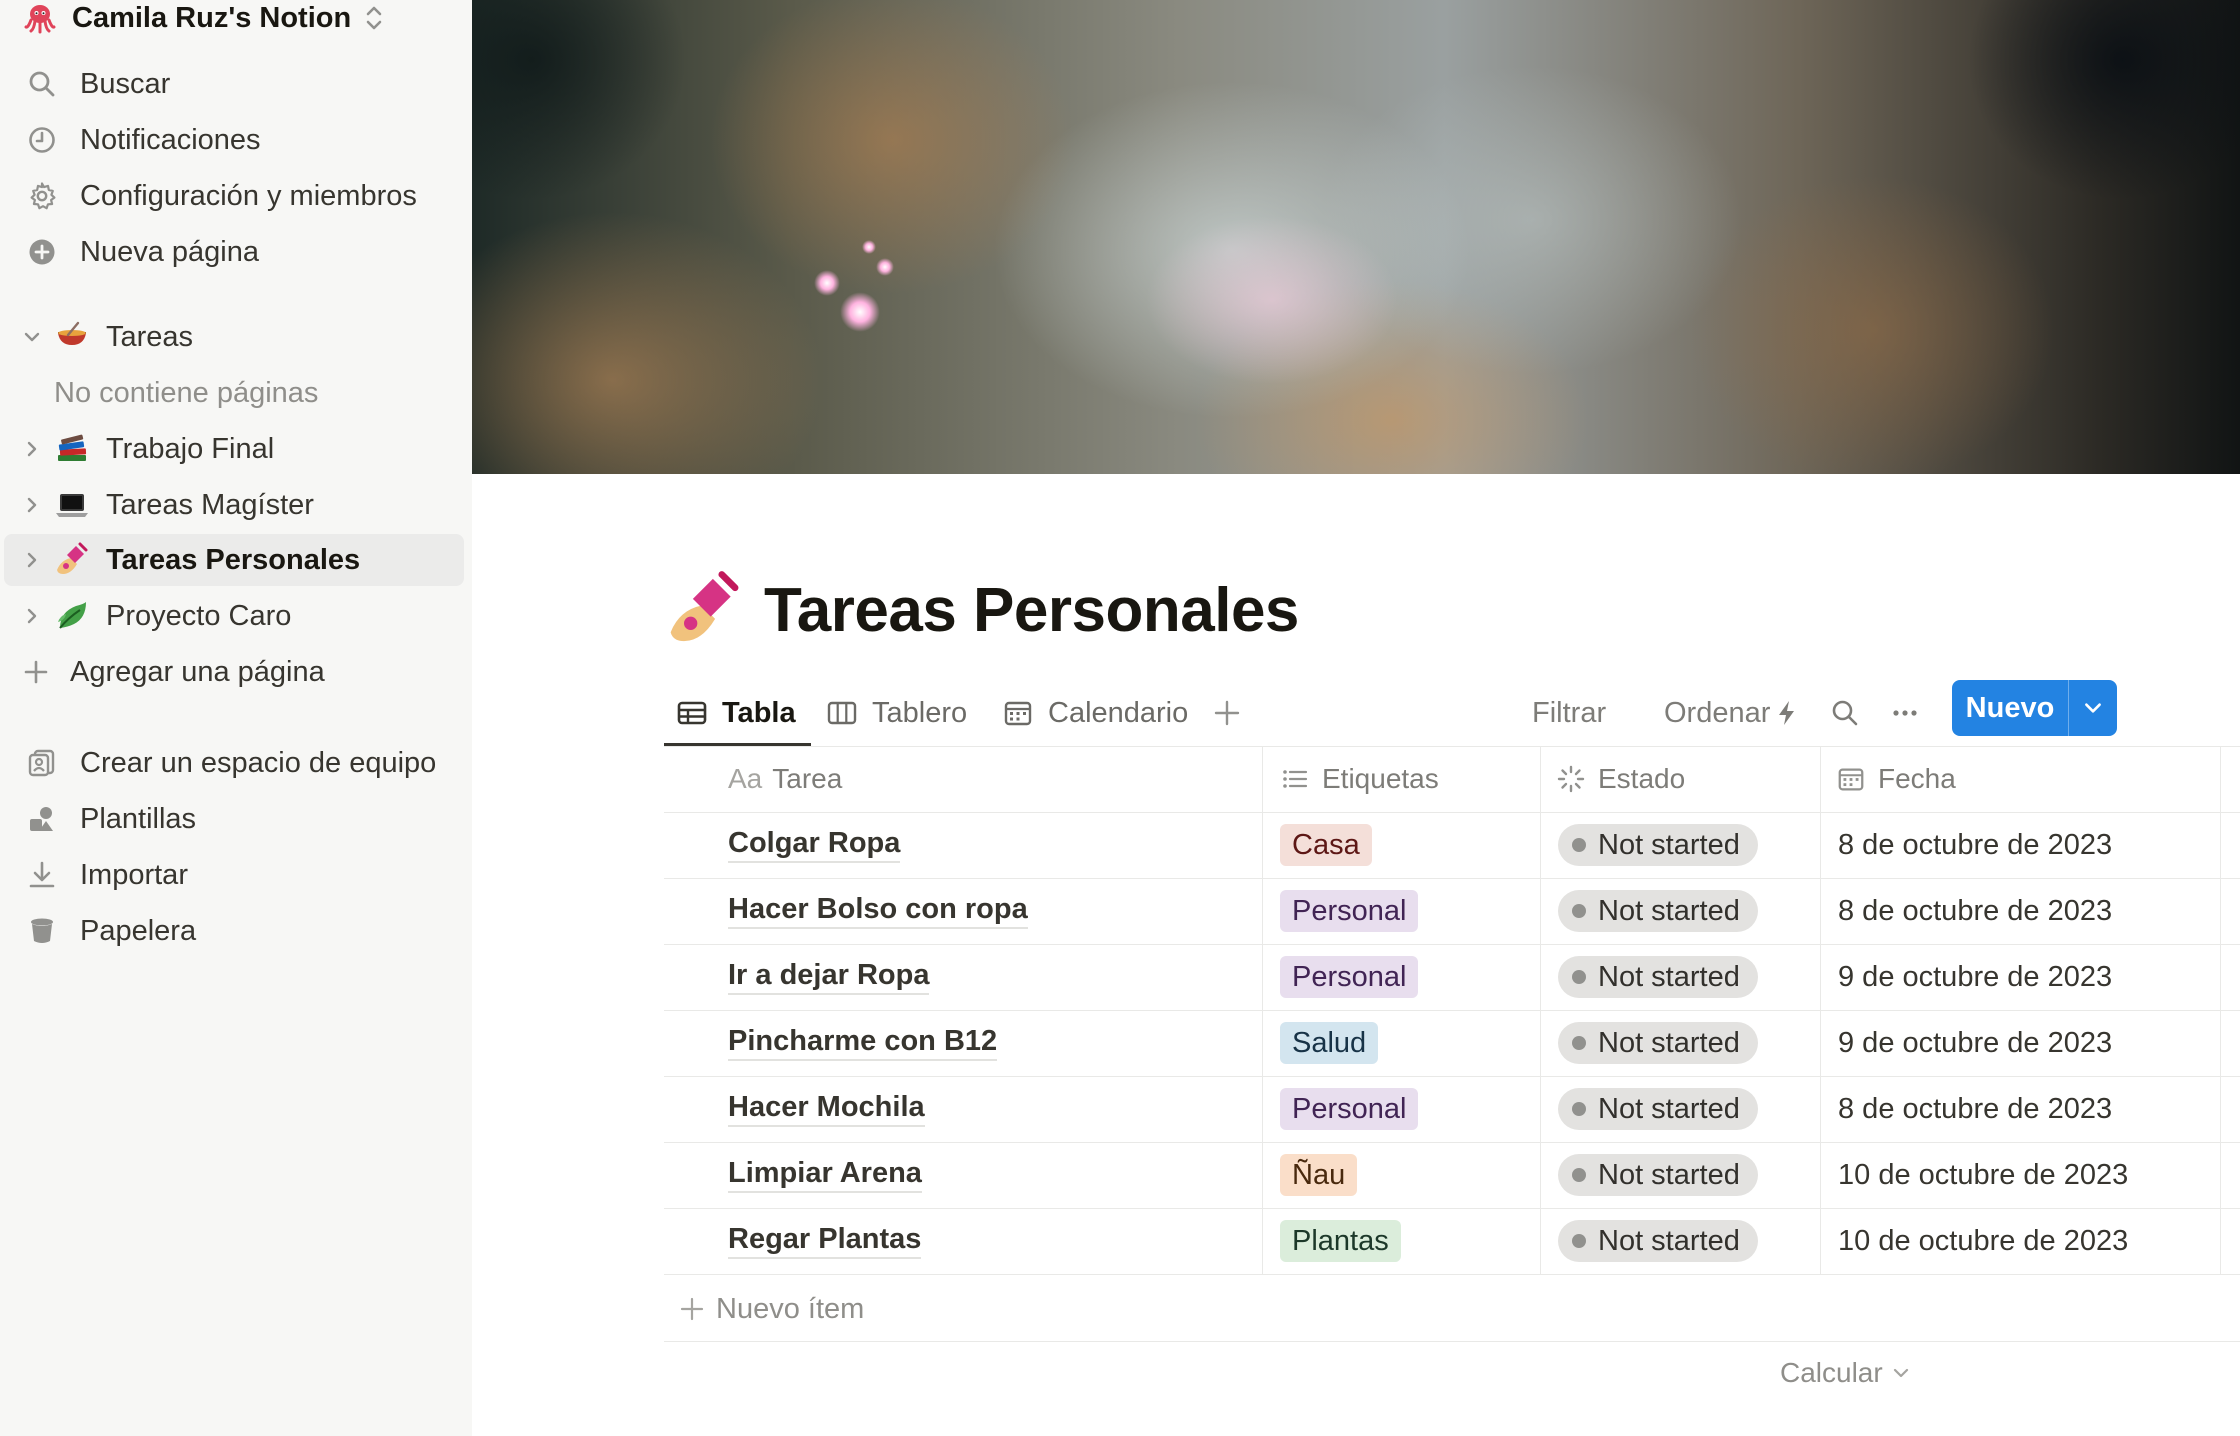 Image resolution: width=2240 pixels, height=1436 pixels. I want to click on automation-button, so click(1787, 713).